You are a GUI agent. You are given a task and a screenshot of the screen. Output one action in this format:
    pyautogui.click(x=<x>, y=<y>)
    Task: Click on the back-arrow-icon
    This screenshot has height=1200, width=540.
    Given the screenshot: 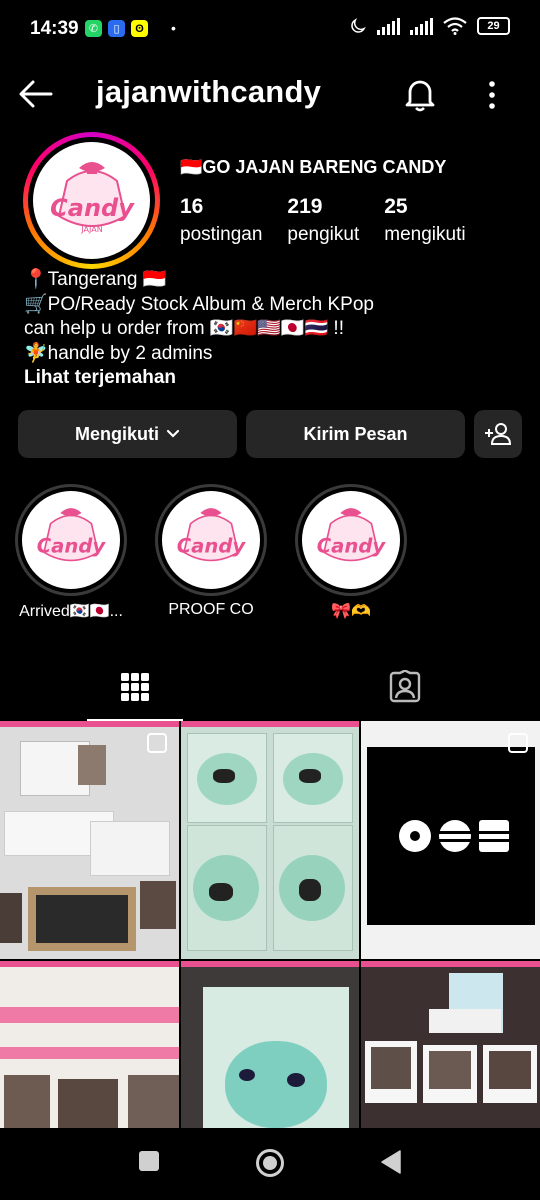 What is the action you would take?
    pyautogui.click(x=36, y=94)
    